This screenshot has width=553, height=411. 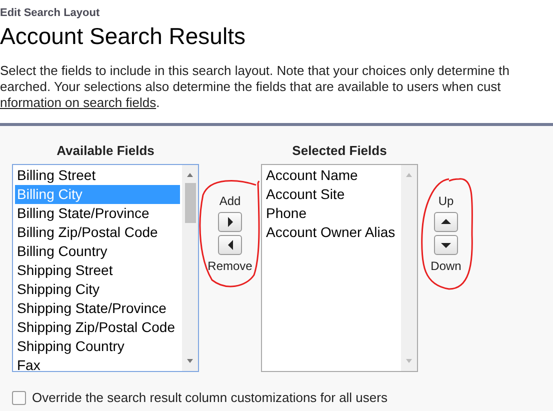 I want to click on page-title: Account Search Results, so click(x=123, y=36).